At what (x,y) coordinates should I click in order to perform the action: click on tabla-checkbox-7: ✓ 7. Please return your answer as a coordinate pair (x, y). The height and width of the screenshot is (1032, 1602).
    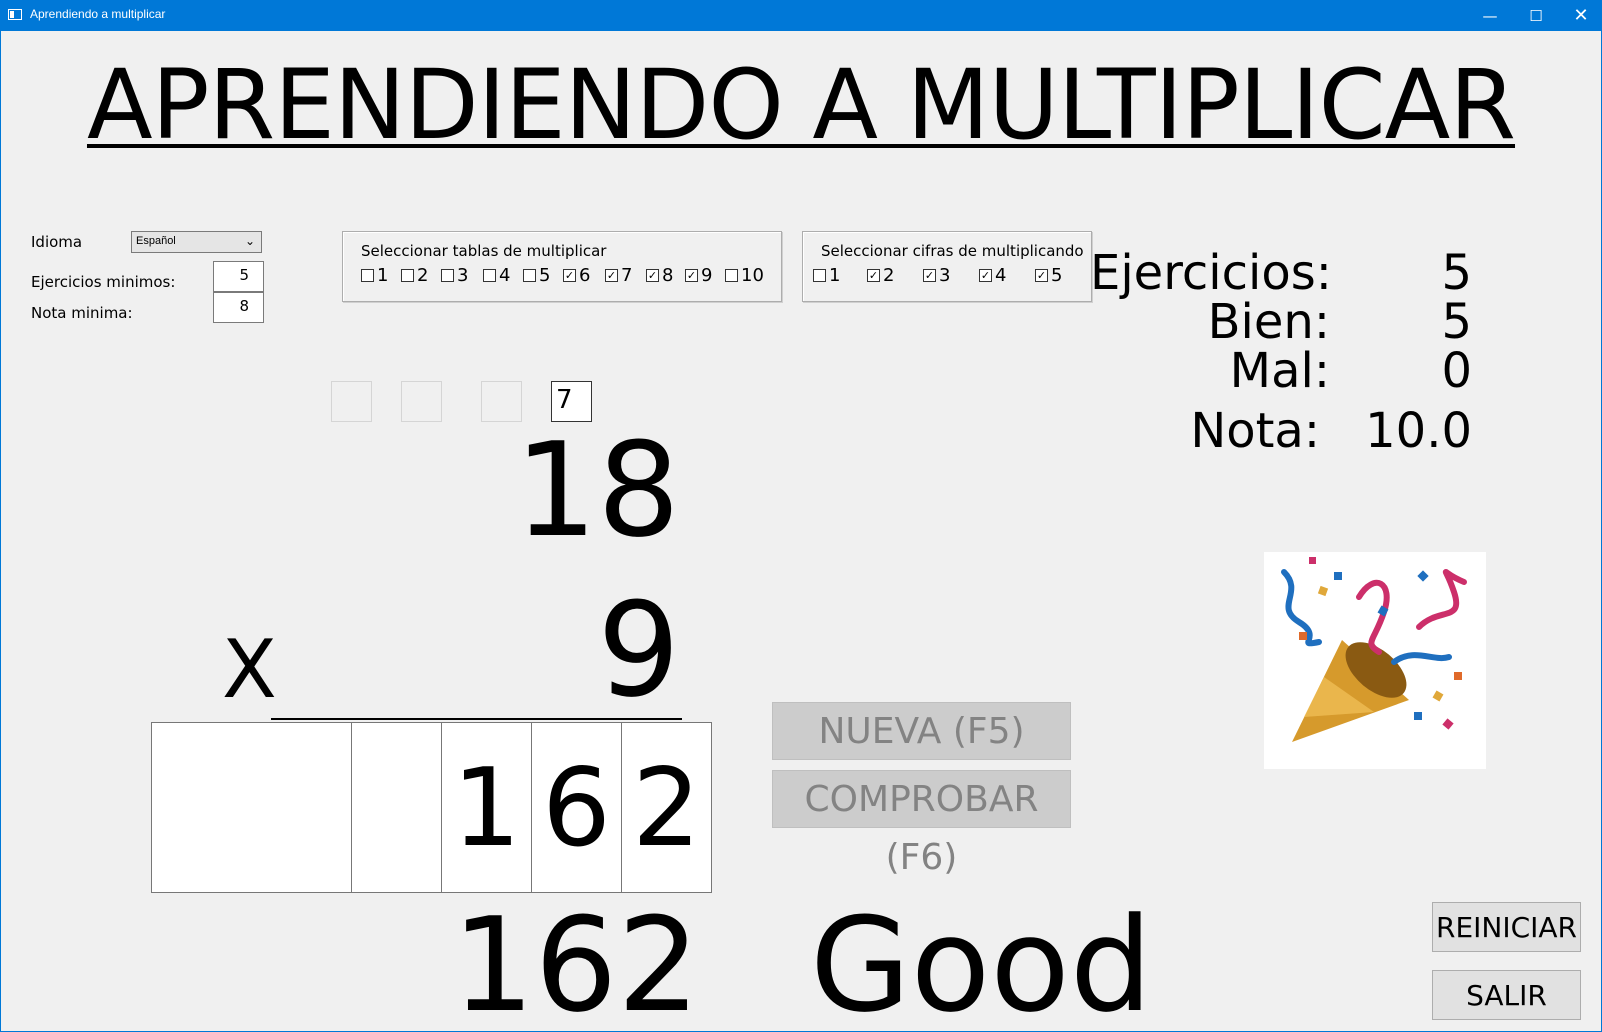
    Looking at the image, I should click on (618, 275).